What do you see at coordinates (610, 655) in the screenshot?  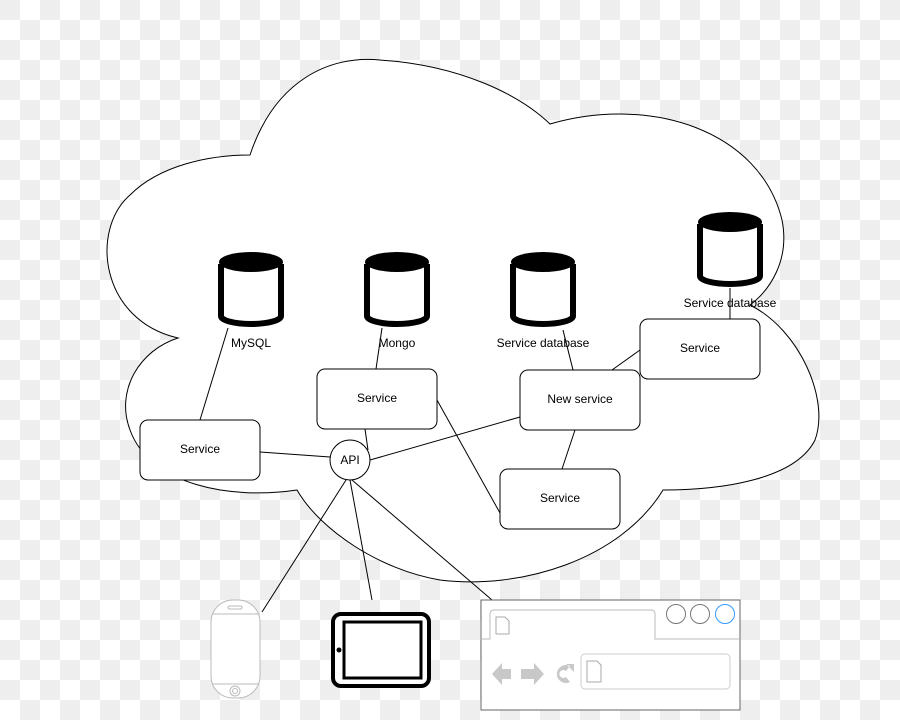 I see `browser-window-icon` at bounding box center [610, 655].